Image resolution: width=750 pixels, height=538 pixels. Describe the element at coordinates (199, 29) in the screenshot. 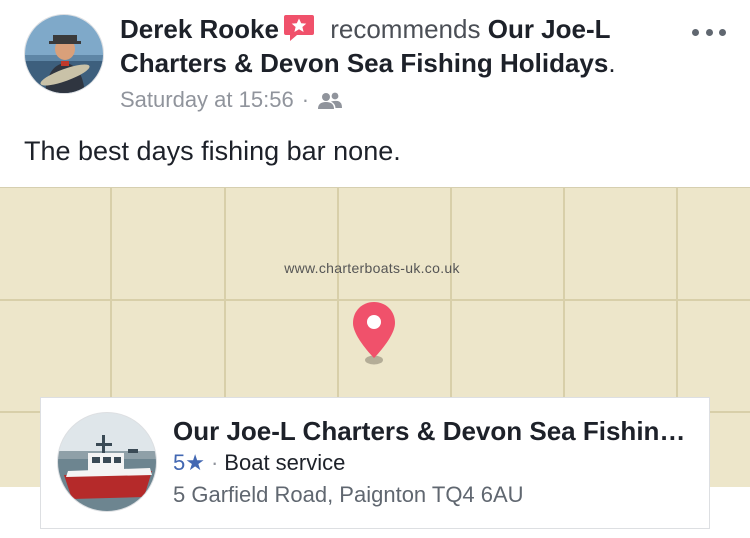

I see `author-name: Derek Rooke` at that location.